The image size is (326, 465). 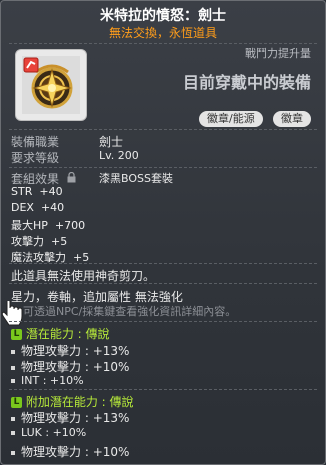 I want to click on divider-top, so click(x=163, y=43).